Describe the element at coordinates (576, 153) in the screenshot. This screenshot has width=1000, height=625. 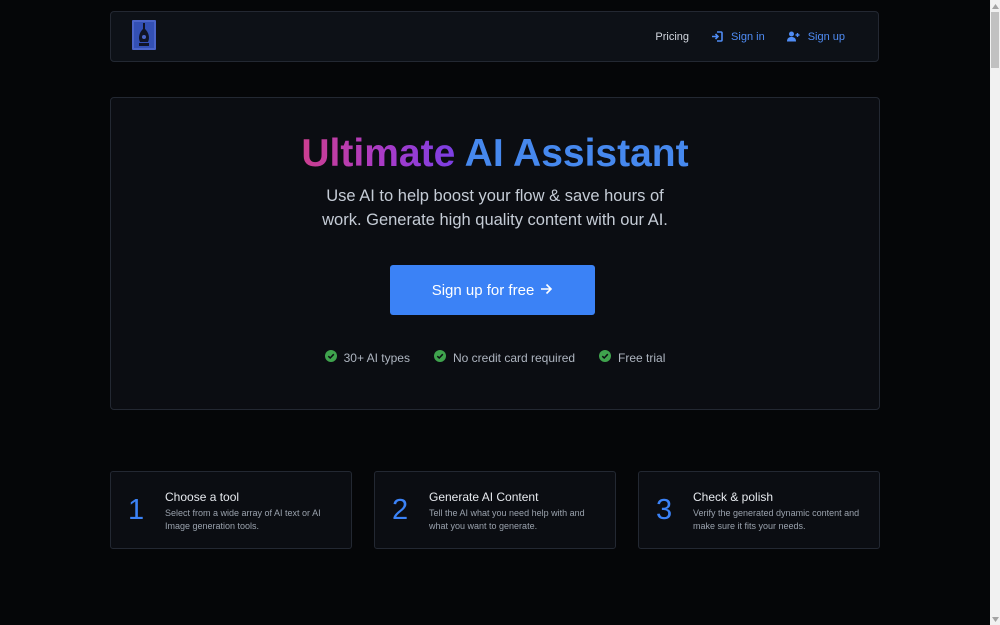
I see `hero-title-ai-assistant: AI Assistant` at that location.